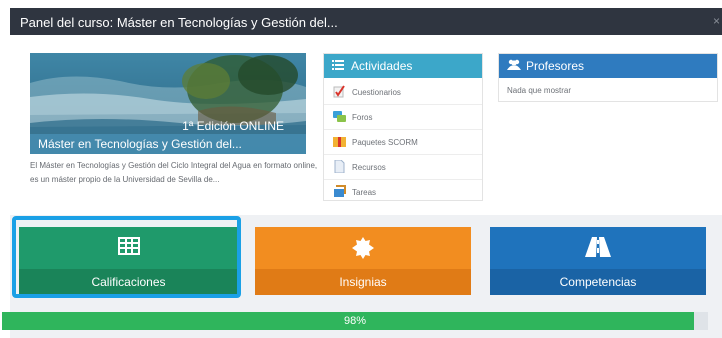 Image resolution: width=722 pixels, height=338 pixels. I want to click on activities-header: Actividades, so click(403, 66).